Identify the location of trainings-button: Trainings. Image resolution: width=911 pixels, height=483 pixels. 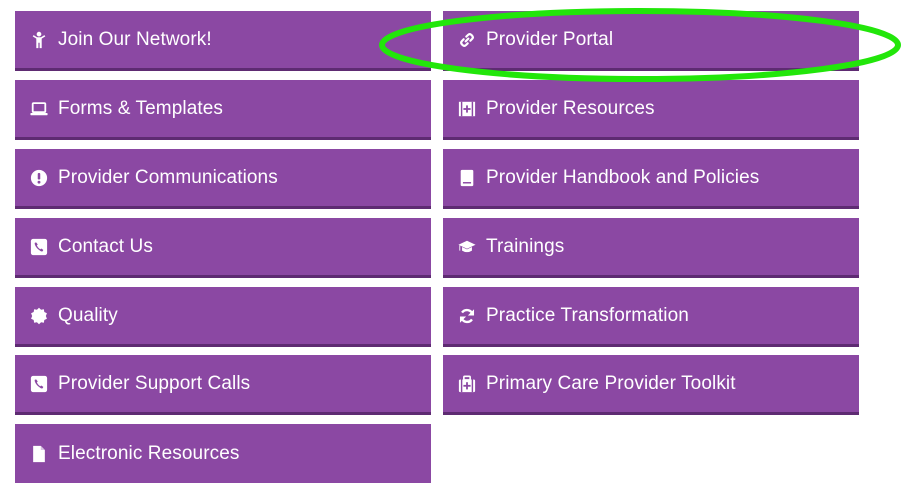
(651, 248).